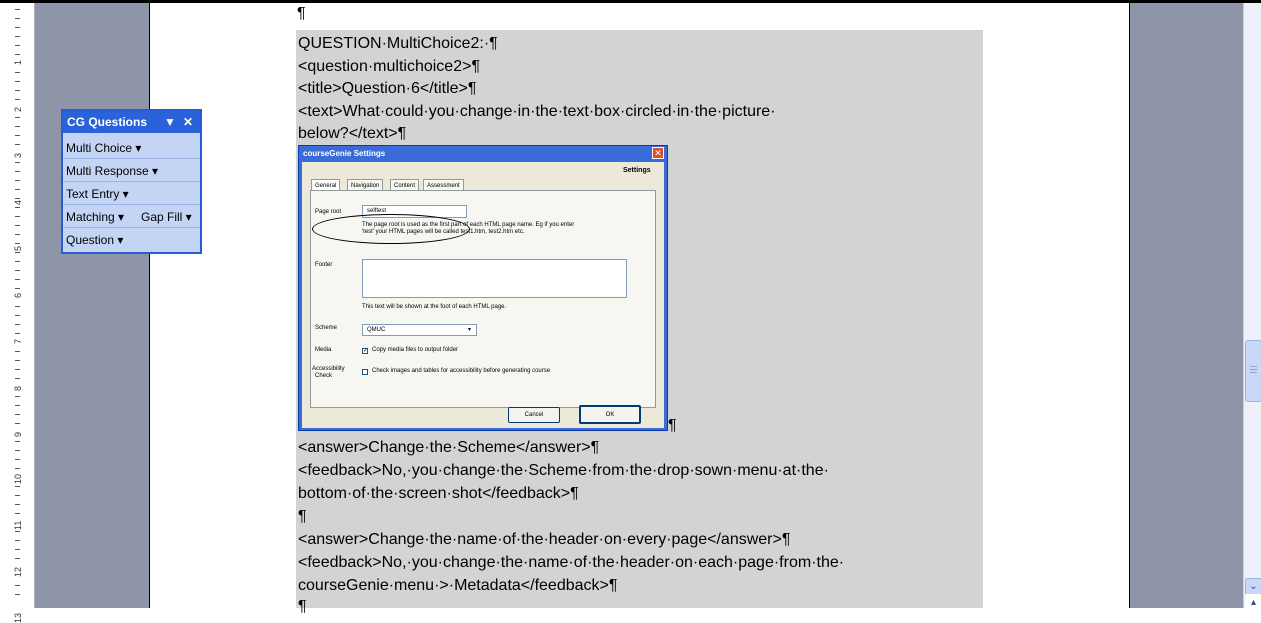 The width and height of the screenshot is (1261, 623). What do you see at coordinates (387, 89) in the screenshot?
I see `doc-line: <title>Question·6</title>¶` at bounding box center [387, 89].